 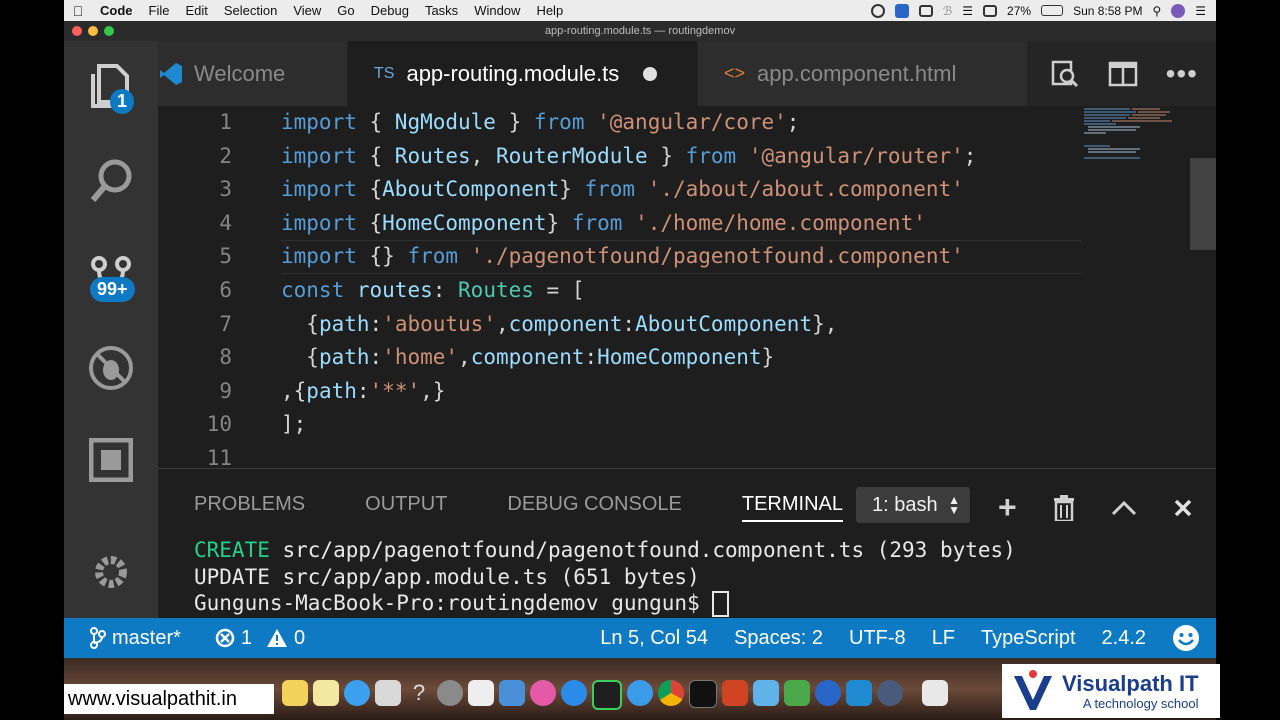 I want to click on typescript-version: 2.4.2, so click(x=1124, y=638).